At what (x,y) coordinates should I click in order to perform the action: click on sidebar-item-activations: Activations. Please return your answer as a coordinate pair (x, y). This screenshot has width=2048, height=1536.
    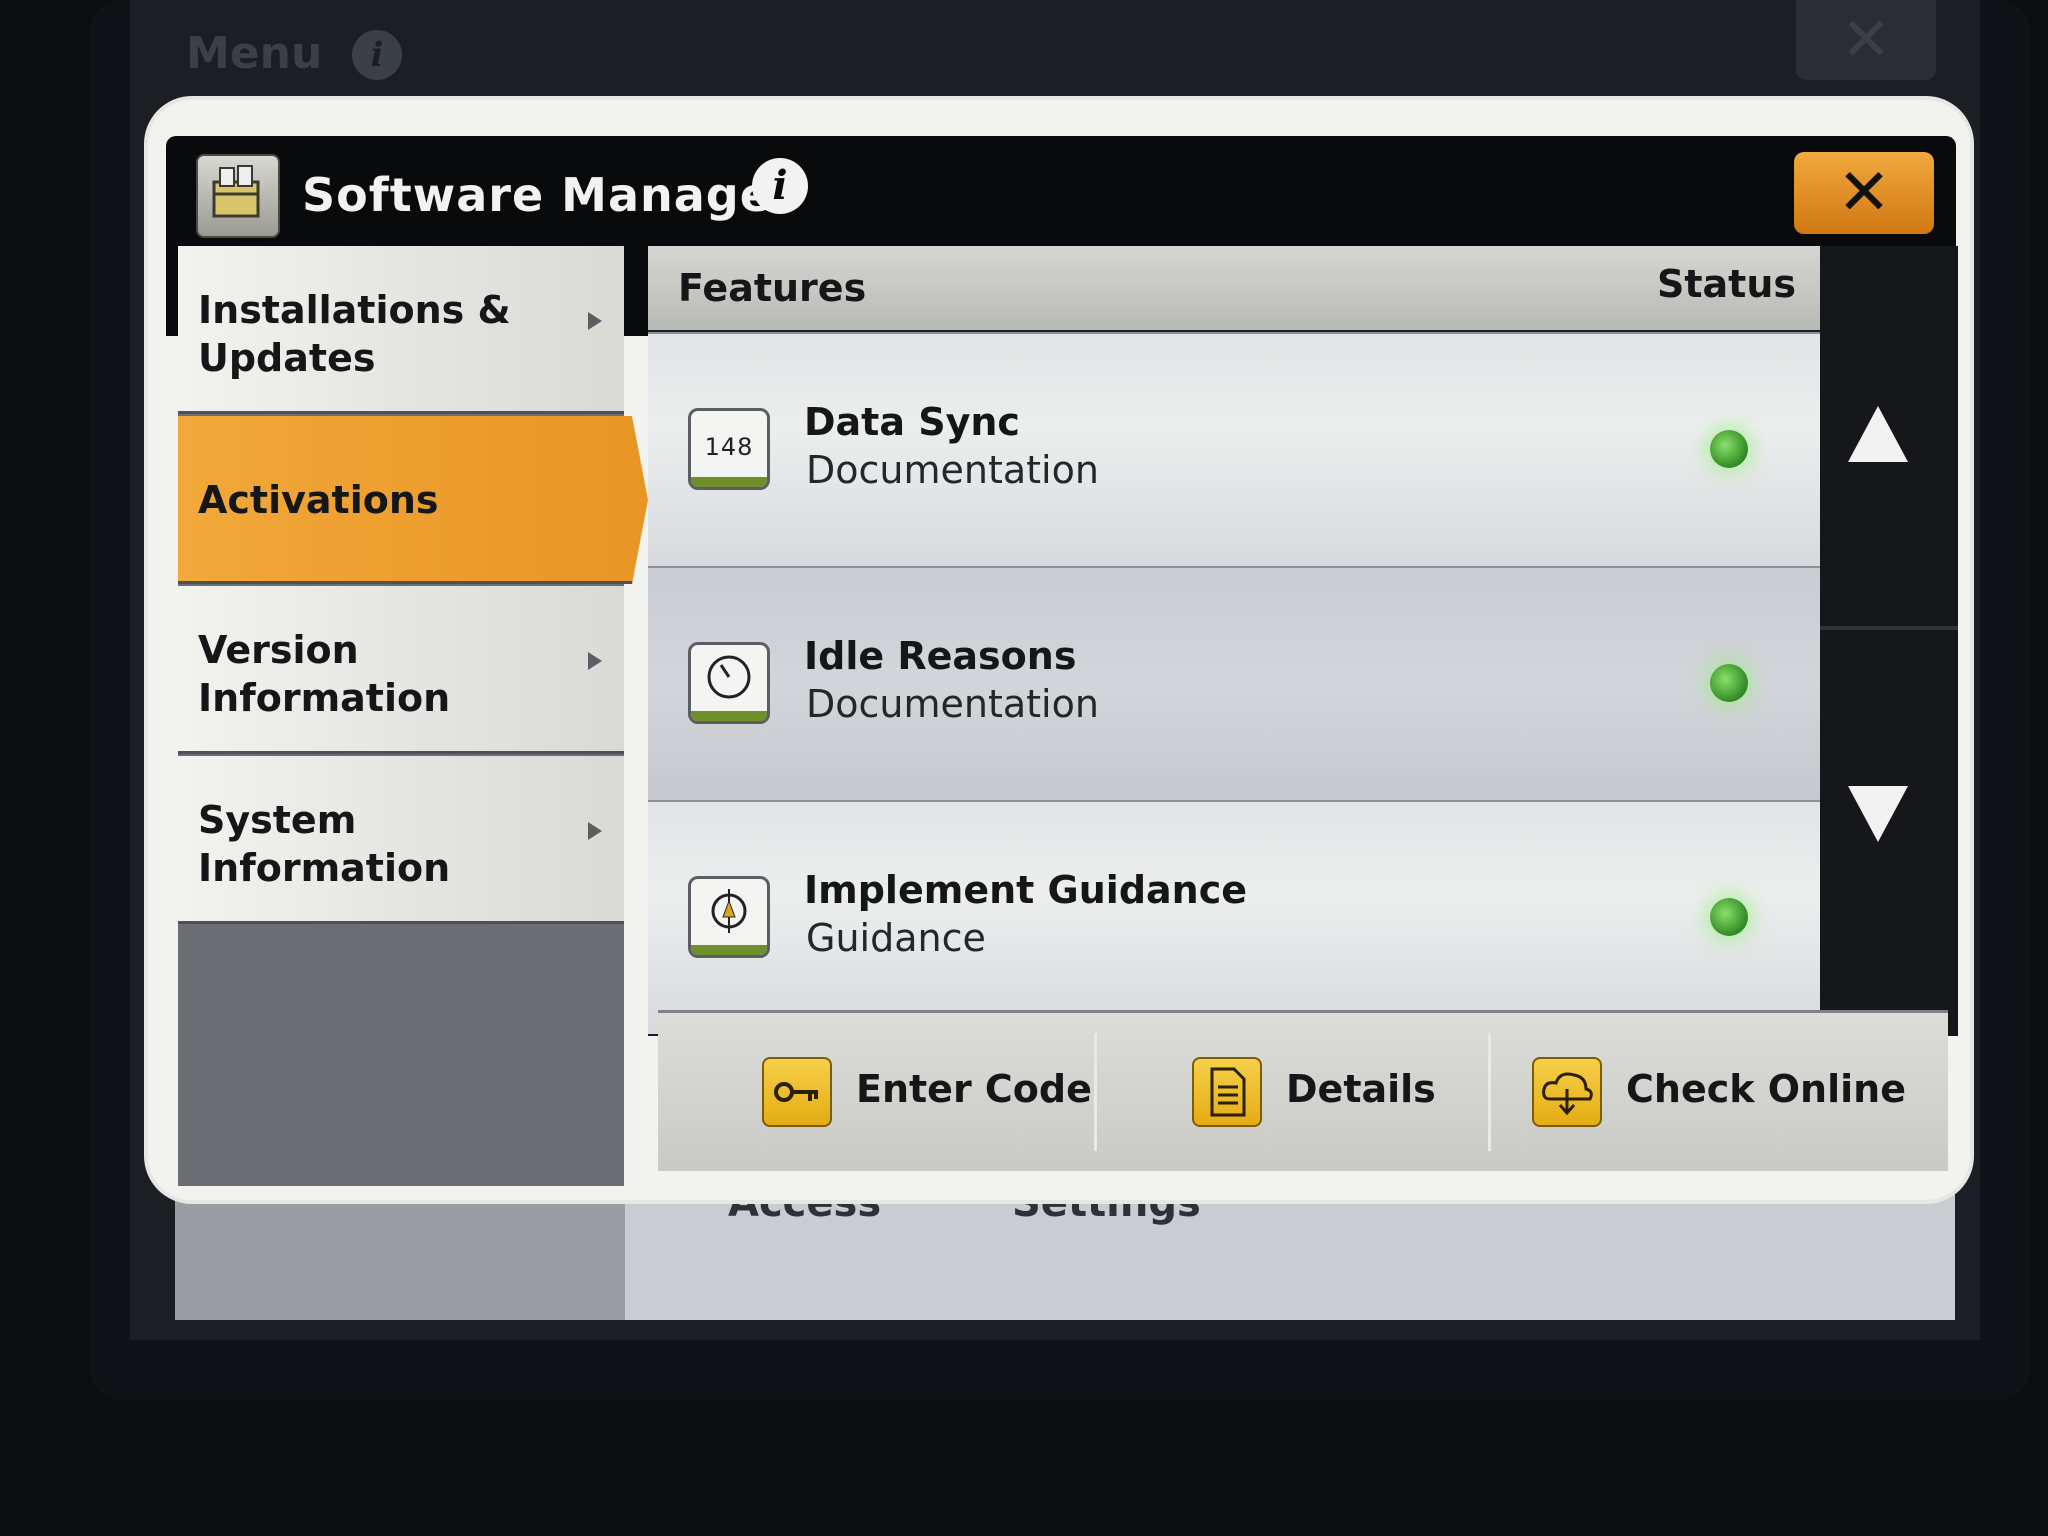
    Looking at the image, I should click on (413, 500).